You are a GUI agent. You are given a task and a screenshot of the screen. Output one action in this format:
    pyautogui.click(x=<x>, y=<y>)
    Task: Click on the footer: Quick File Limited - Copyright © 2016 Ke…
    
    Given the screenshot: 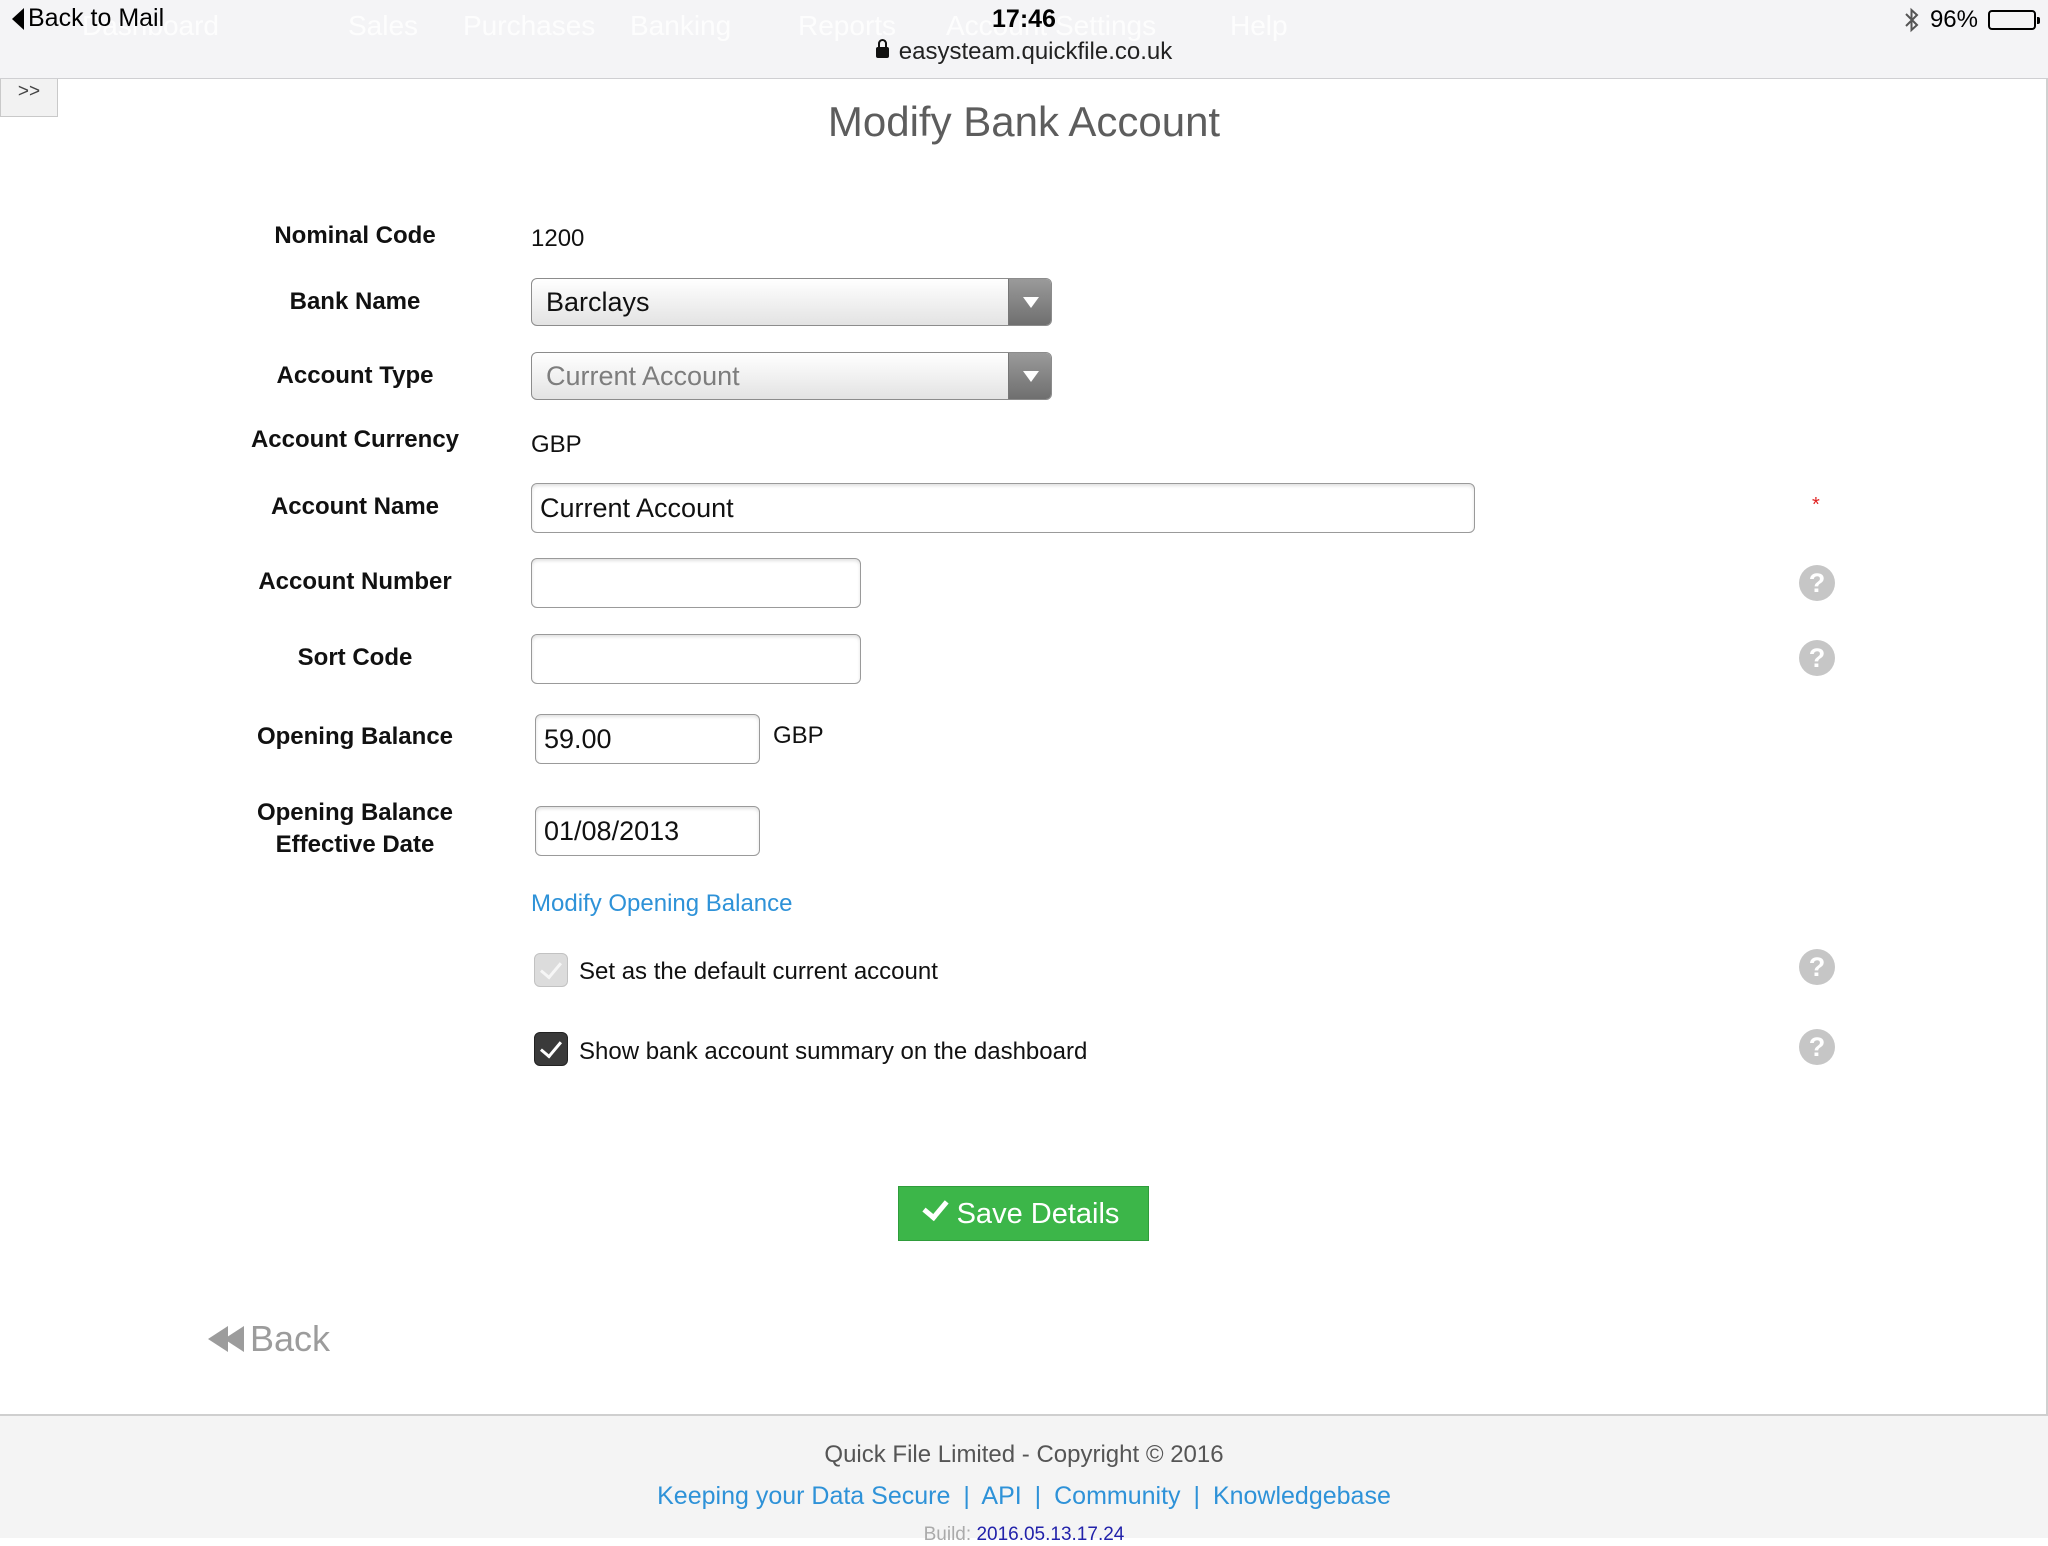 What is the action you would take?
    pyautogui.click(x=1024, y=1479)
    